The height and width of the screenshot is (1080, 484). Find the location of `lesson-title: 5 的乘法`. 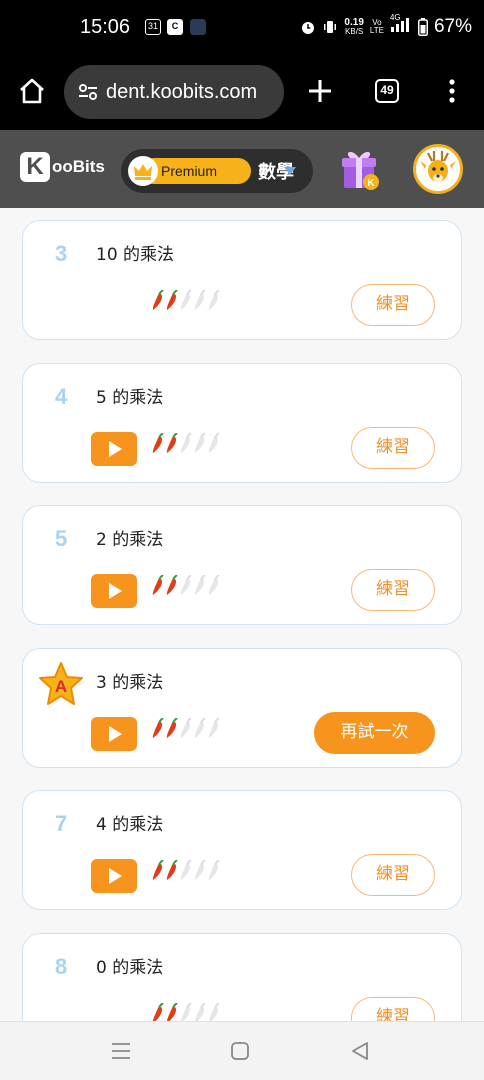

lesson-title: 5 的乘法 is located at coordinates (130, 397).